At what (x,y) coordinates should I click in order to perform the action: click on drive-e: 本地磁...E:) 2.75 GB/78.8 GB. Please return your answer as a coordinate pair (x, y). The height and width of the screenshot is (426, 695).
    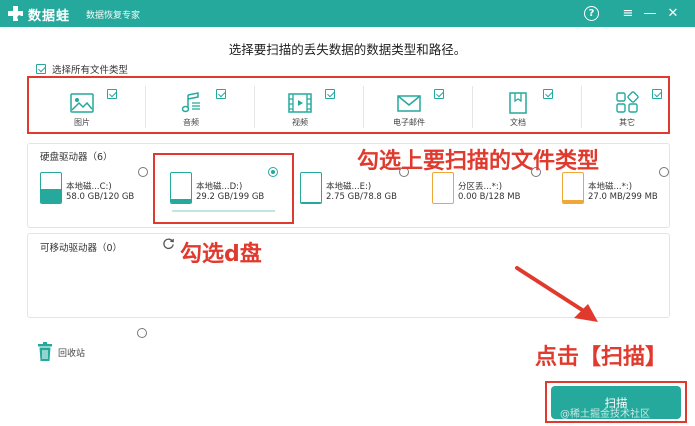
    Looking at the image, I should click on (355, 202).